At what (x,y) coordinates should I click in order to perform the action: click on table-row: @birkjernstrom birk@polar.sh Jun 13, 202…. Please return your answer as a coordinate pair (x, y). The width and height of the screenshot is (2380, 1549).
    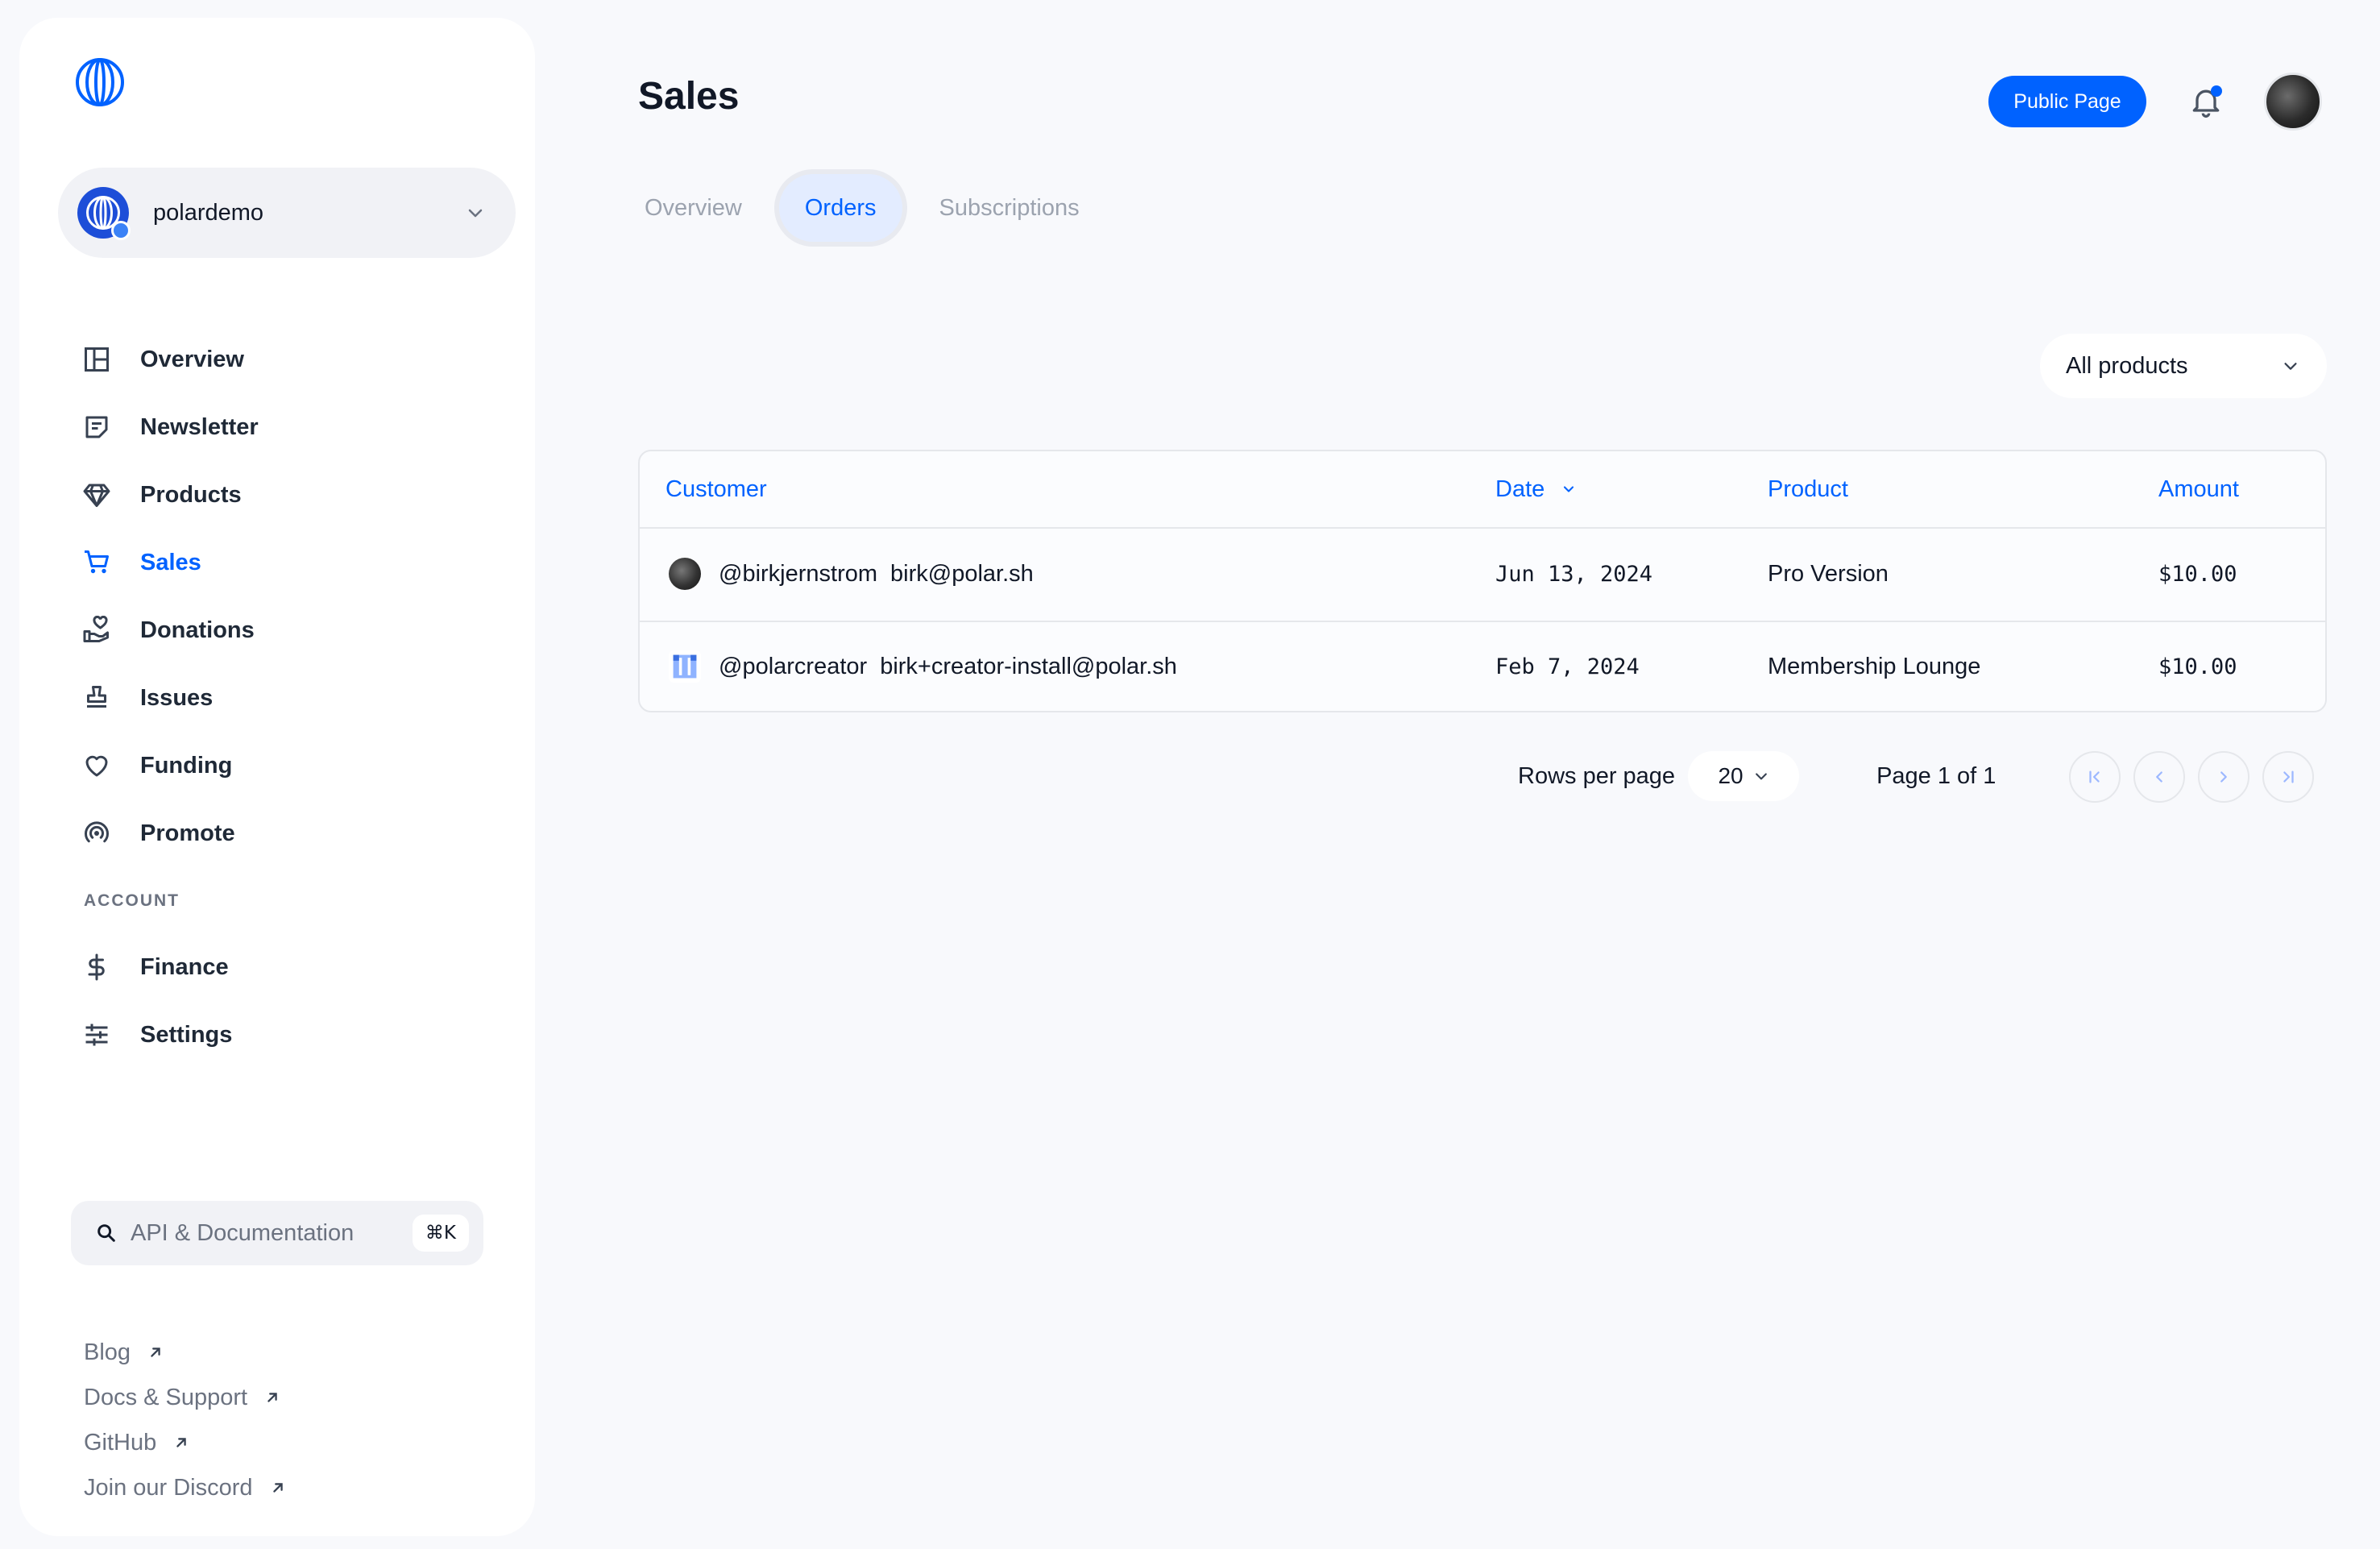
    Looking at the image, I should click on (1482, 574).